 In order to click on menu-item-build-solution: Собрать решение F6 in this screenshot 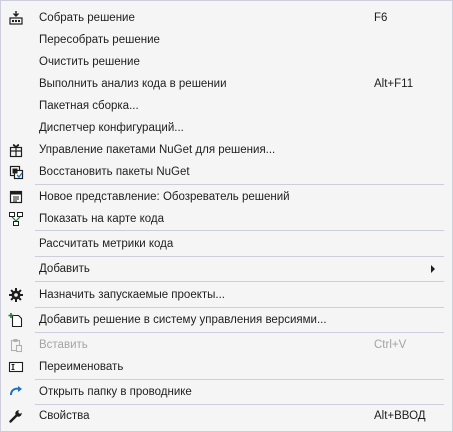, I will do `click(226, 18)`.